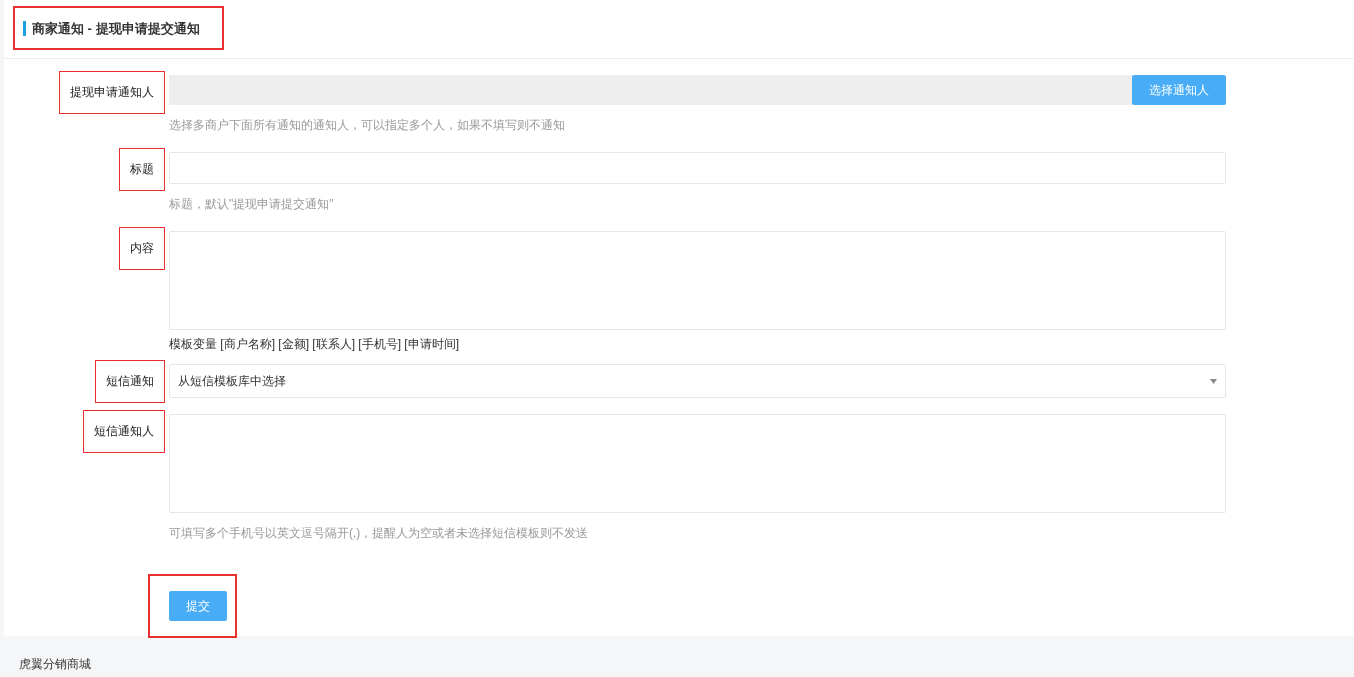 The height and width of the screenshot is (677, 1354). I want to click on title-input, so click(697, 168).